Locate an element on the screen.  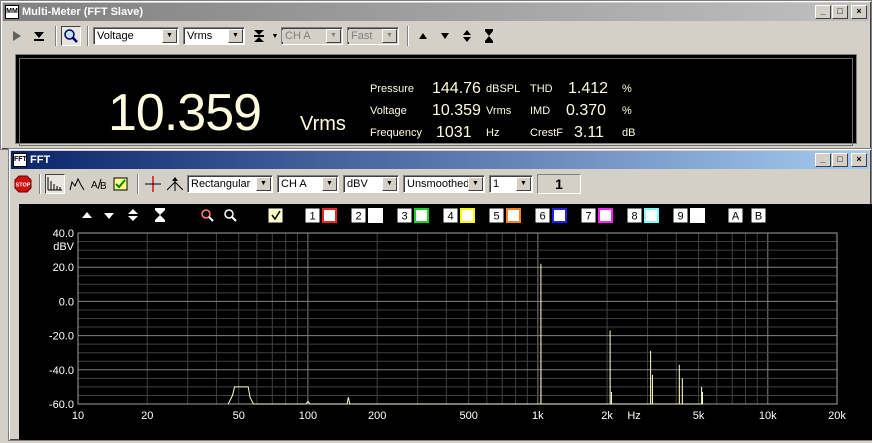
ab-compare-button: AB is located at coordinates (99, 184).